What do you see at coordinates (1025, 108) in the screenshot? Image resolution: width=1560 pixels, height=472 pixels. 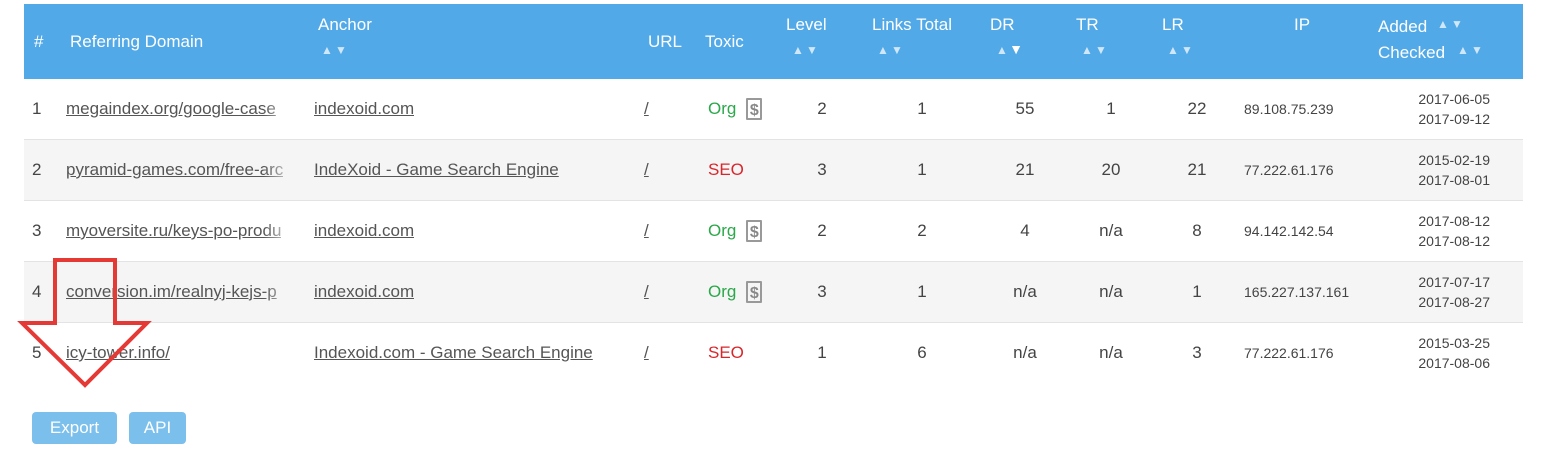 I see `dr-value: 55` at bounding box center [1025, 108].